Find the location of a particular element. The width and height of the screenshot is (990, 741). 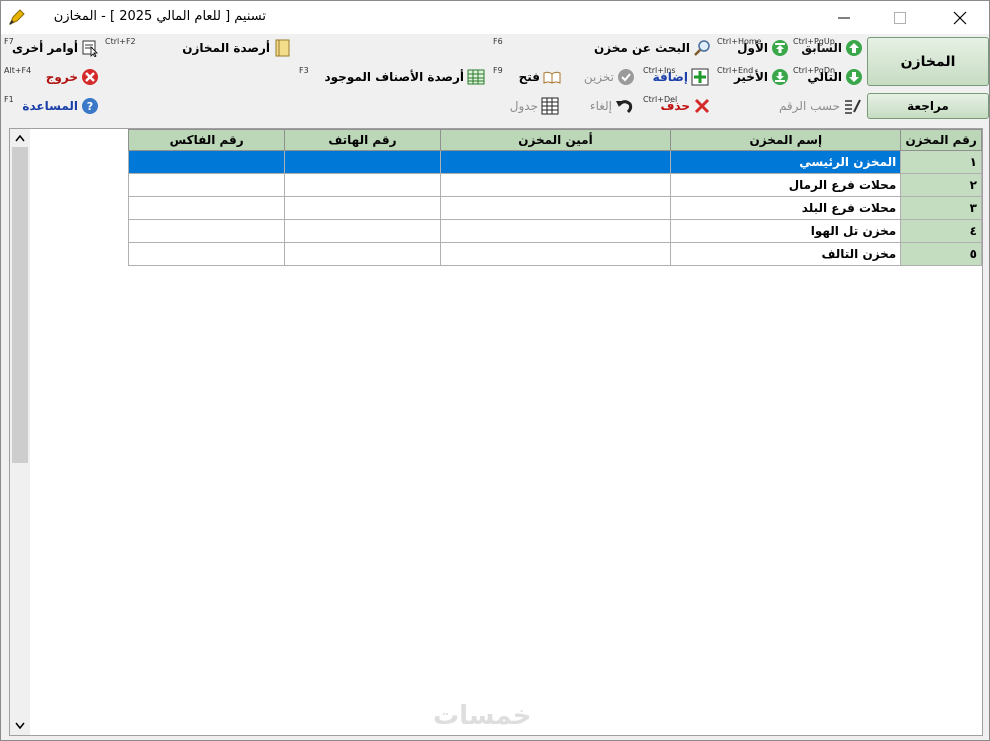

table-row: ٤ مخزن تل الهوا is located at coordinates (554, 231).